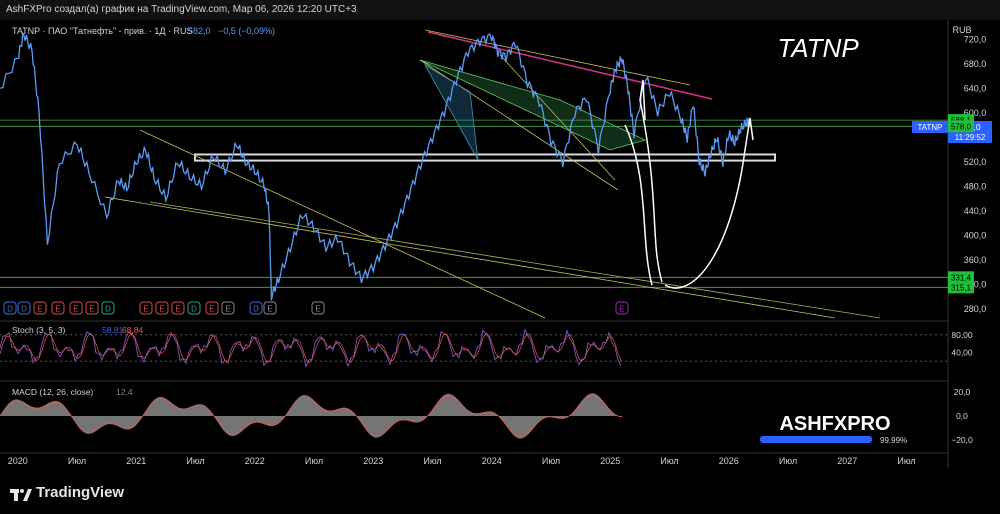 This screenshot has height=514, width=1000. Describe the element at coordinates (975, 88) in the screenshot. I see `y-tick-label: 640,0` at that location.